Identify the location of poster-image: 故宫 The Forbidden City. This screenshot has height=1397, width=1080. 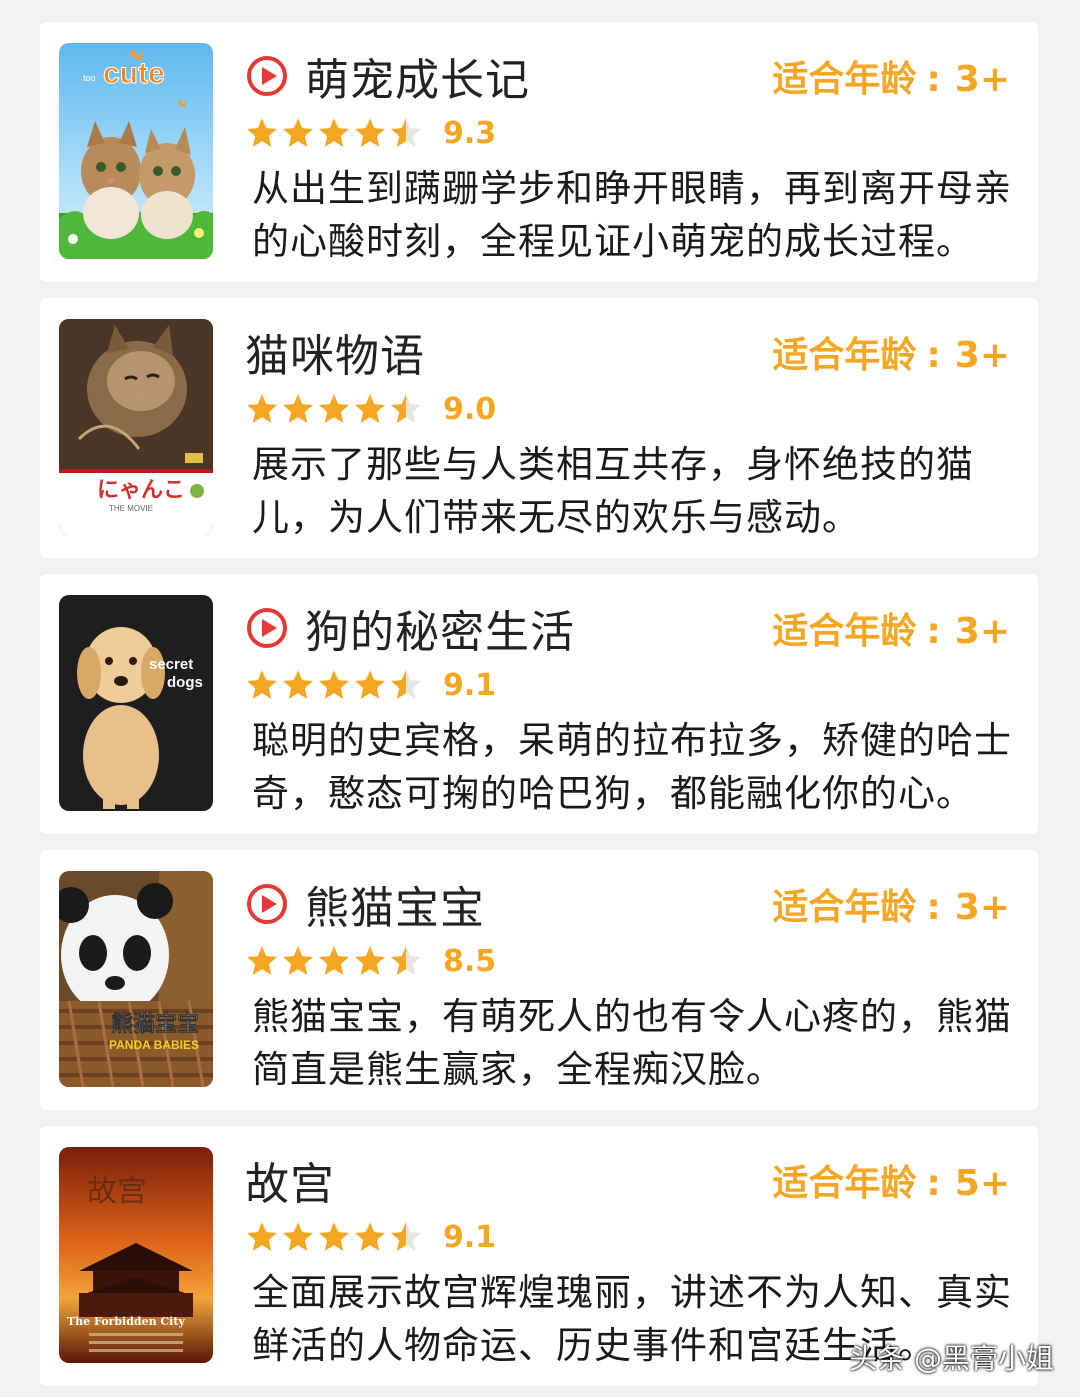
(136, 1255).